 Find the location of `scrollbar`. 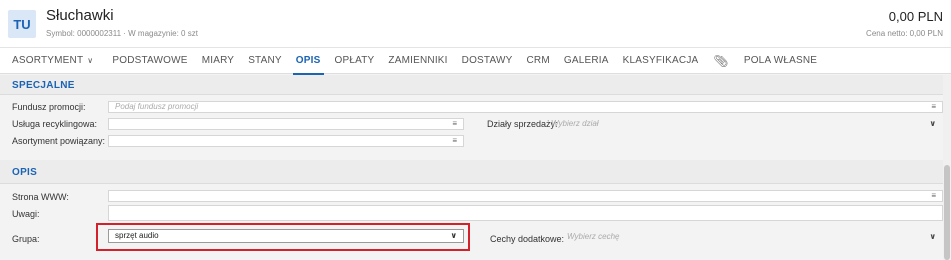

scrollbar is located at coordinates (947, 167).